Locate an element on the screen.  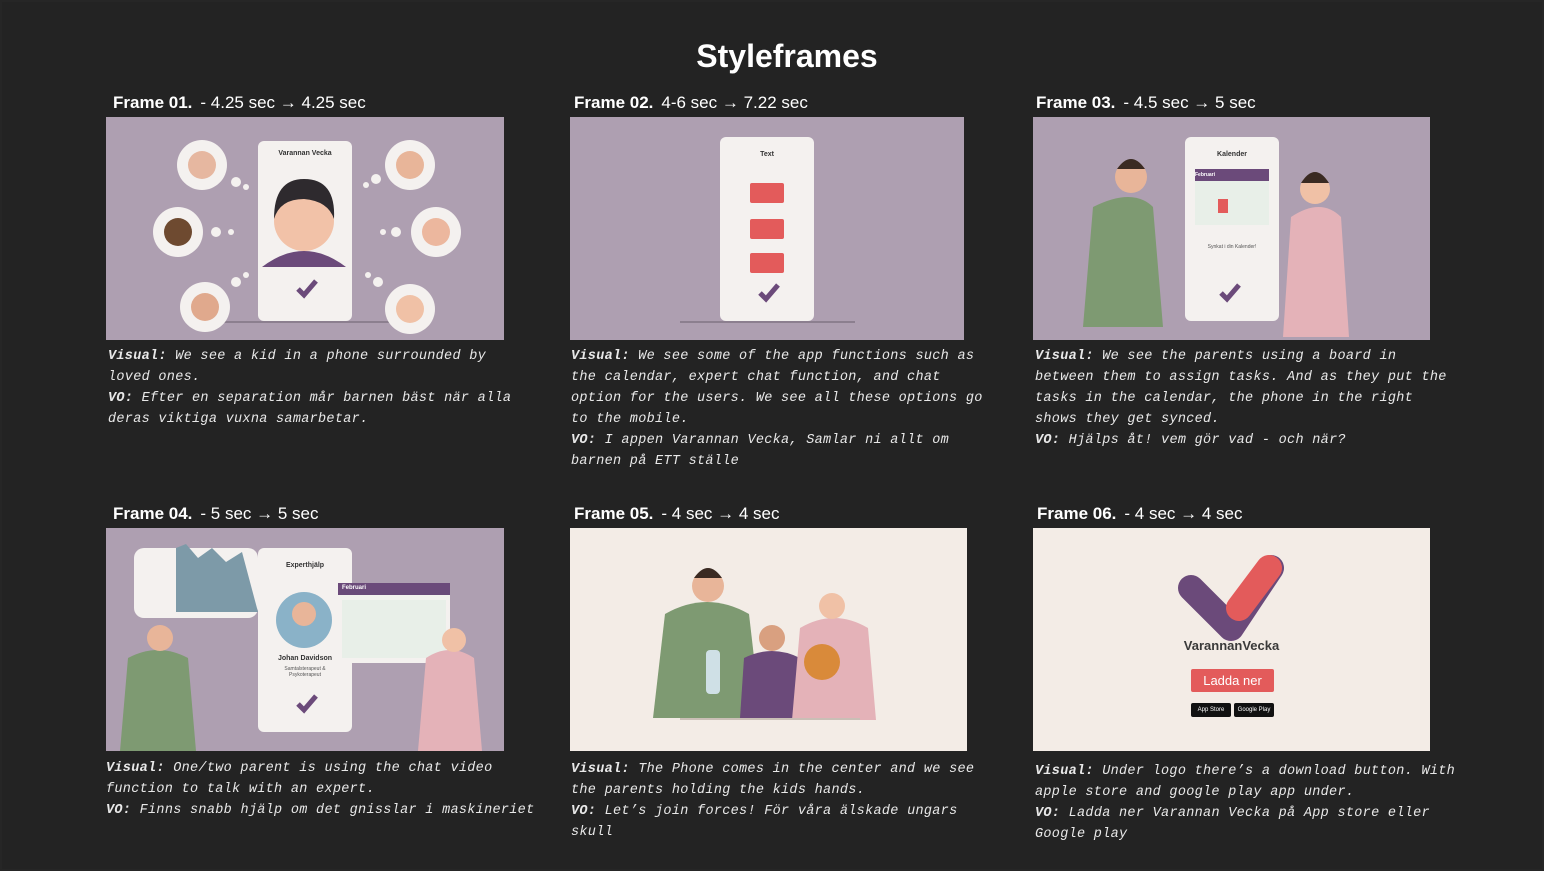
frame-number: Frame 06. is located at coordinates (1077, 513).